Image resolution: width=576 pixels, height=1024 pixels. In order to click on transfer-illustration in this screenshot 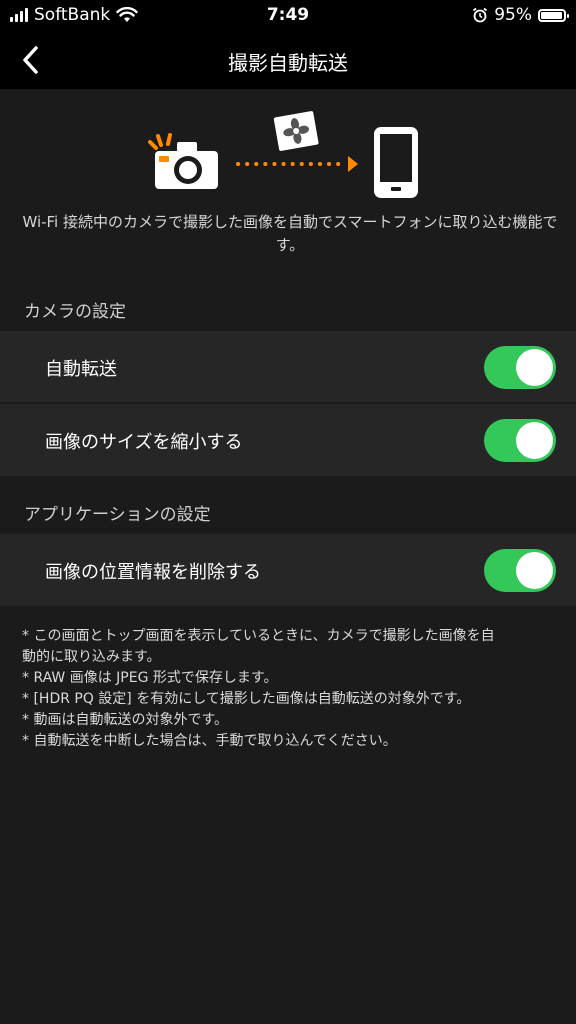, I will do `click(283, 154)`.